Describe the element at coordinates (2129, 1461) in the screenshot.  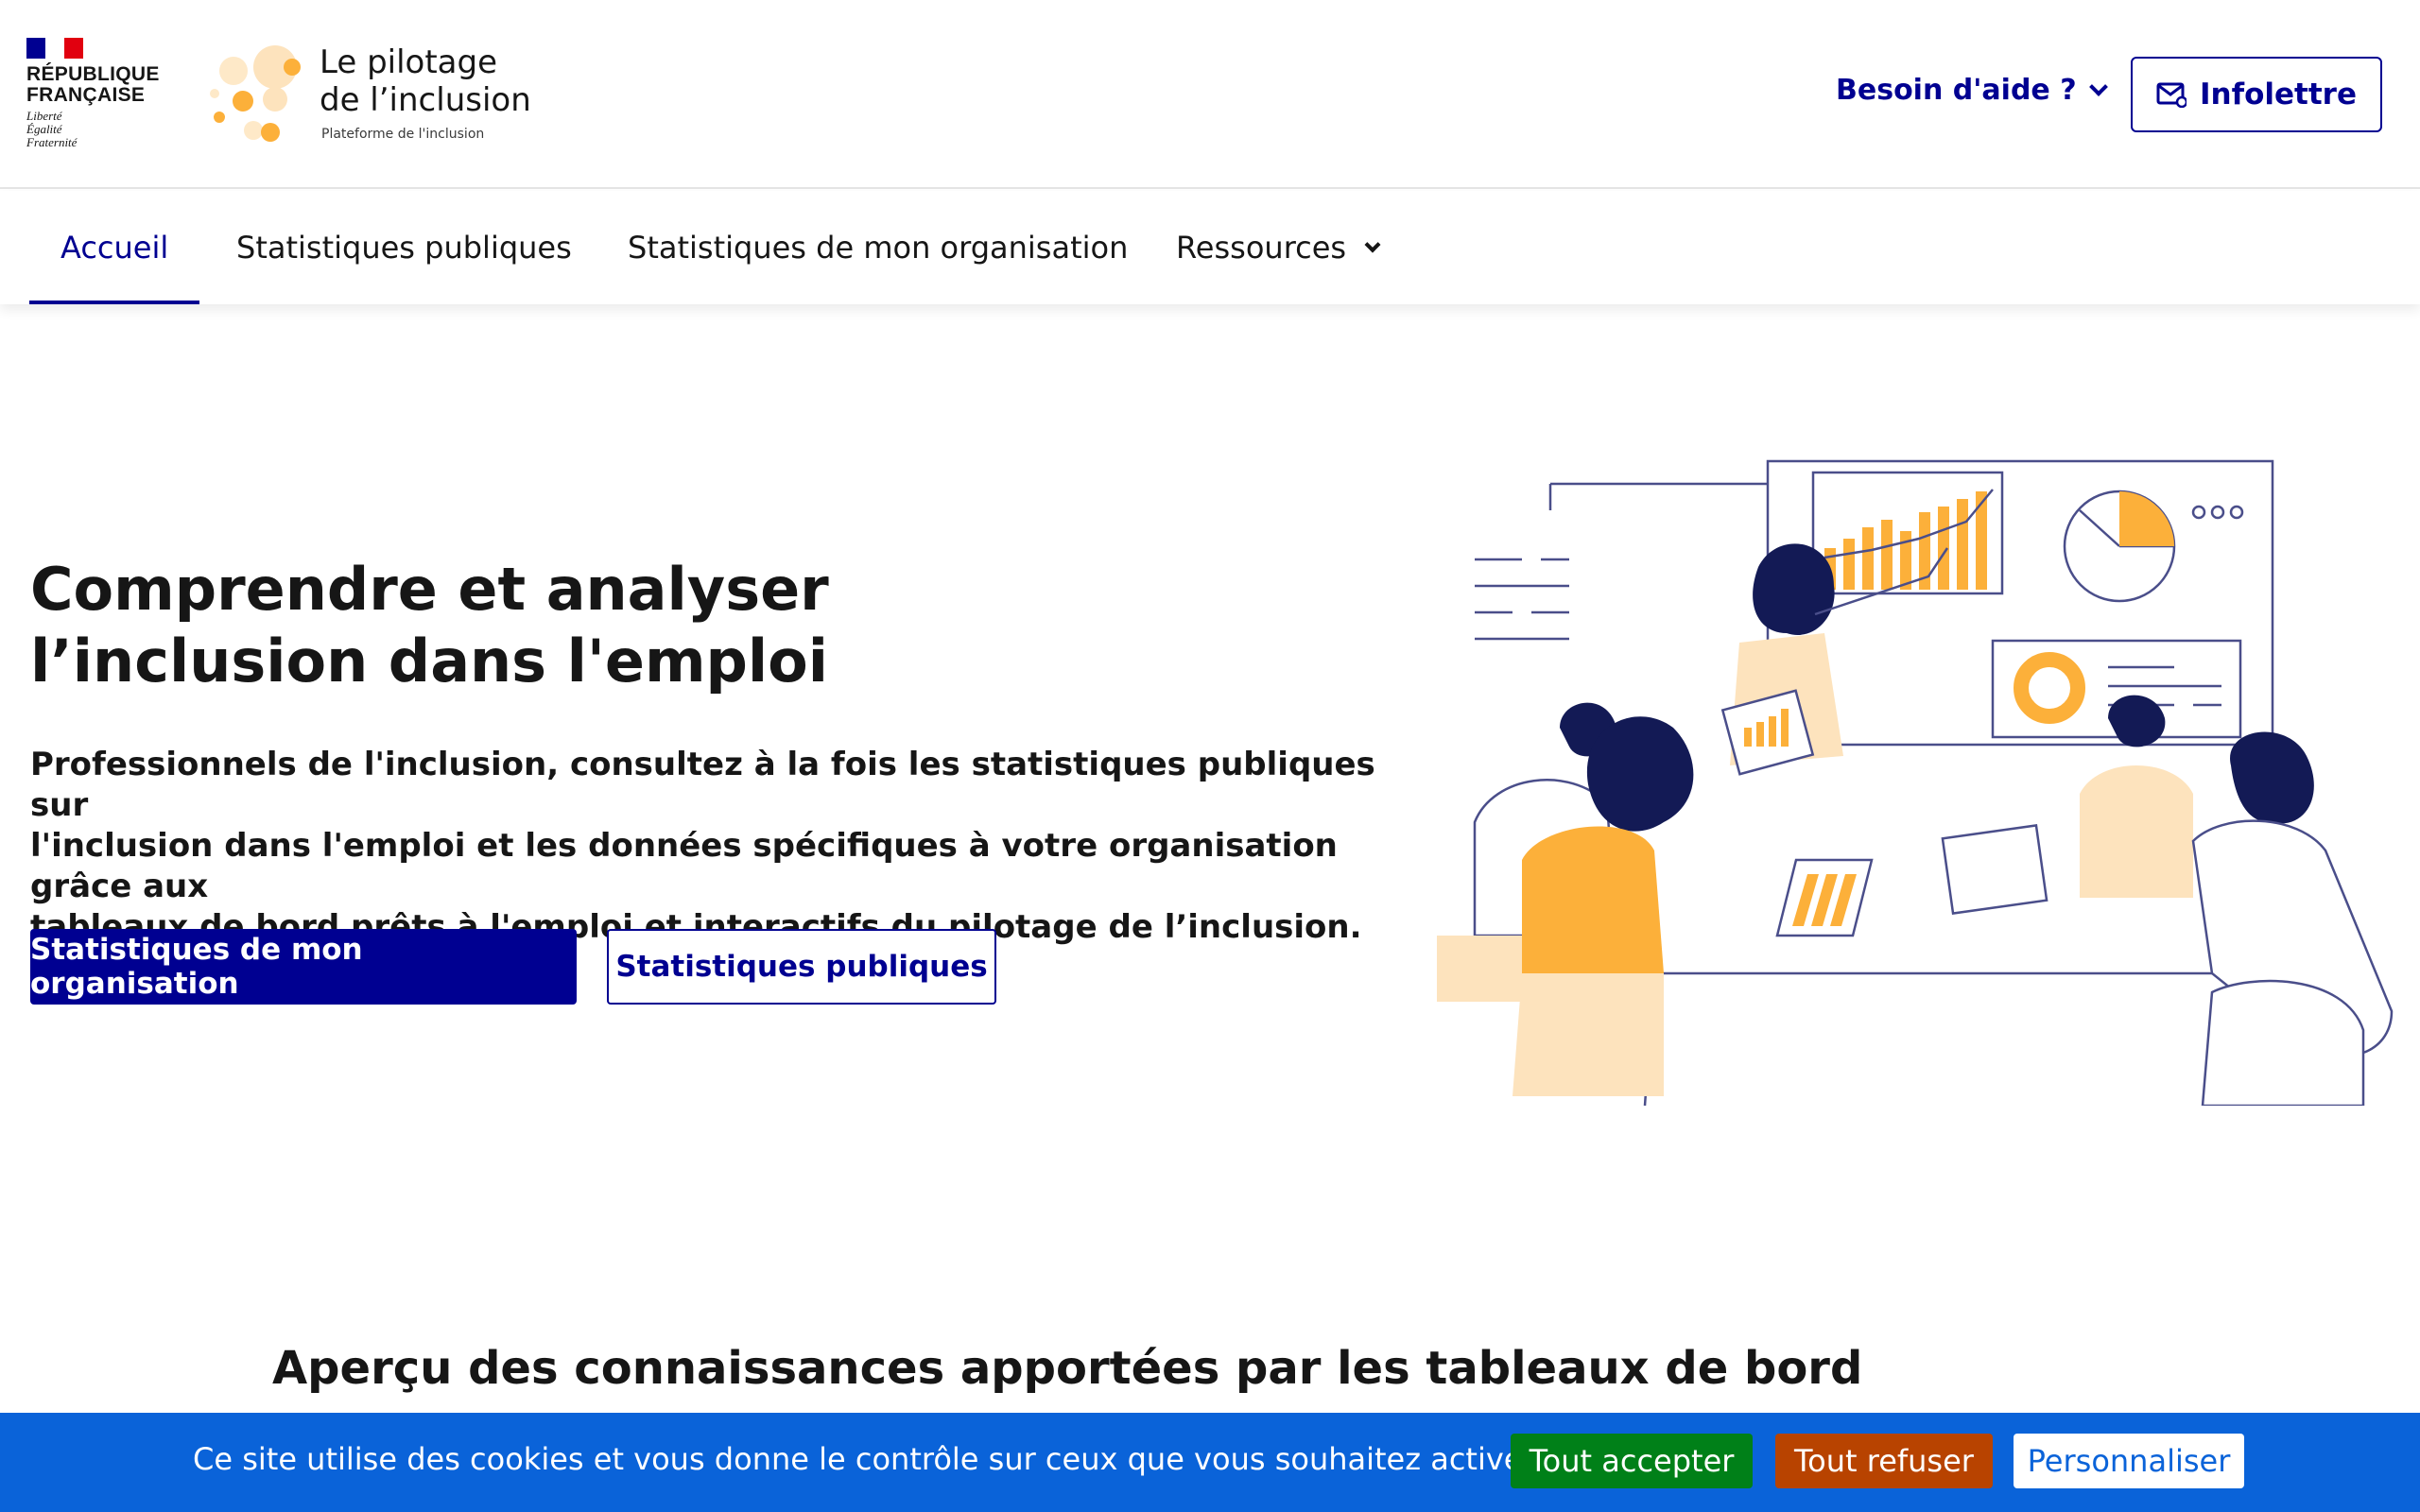
I see `customize-cookies-button: Personnaliser` at that location.